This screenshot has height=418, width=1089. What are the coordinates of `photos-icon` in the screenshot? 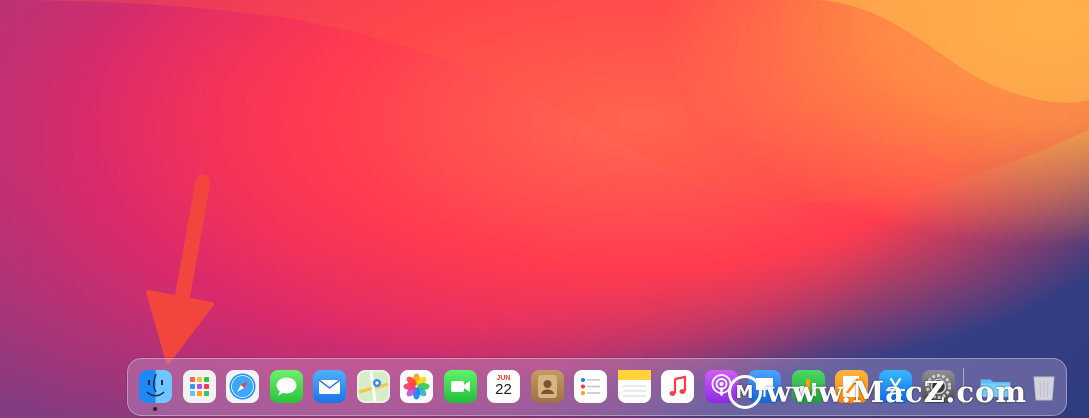 It's located at (416, 386).